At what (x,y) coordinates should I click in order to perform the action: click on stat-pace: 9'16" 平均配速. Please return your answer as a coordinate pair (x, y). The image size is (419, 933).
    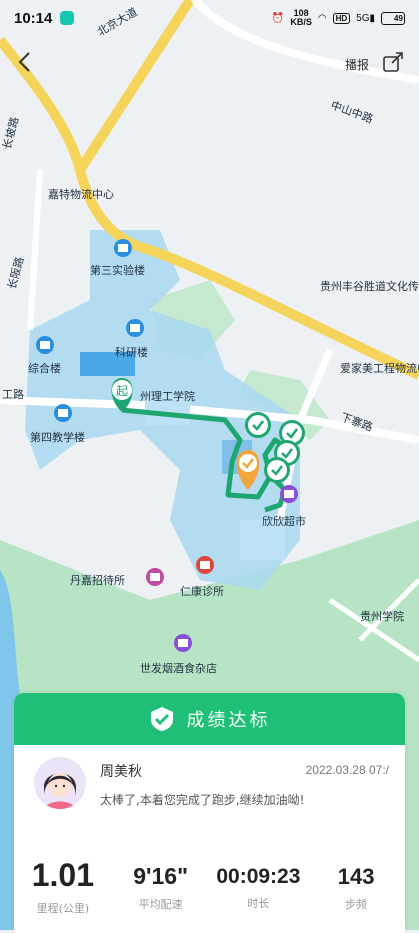
    Looking at the image, I should click on (161, 895).